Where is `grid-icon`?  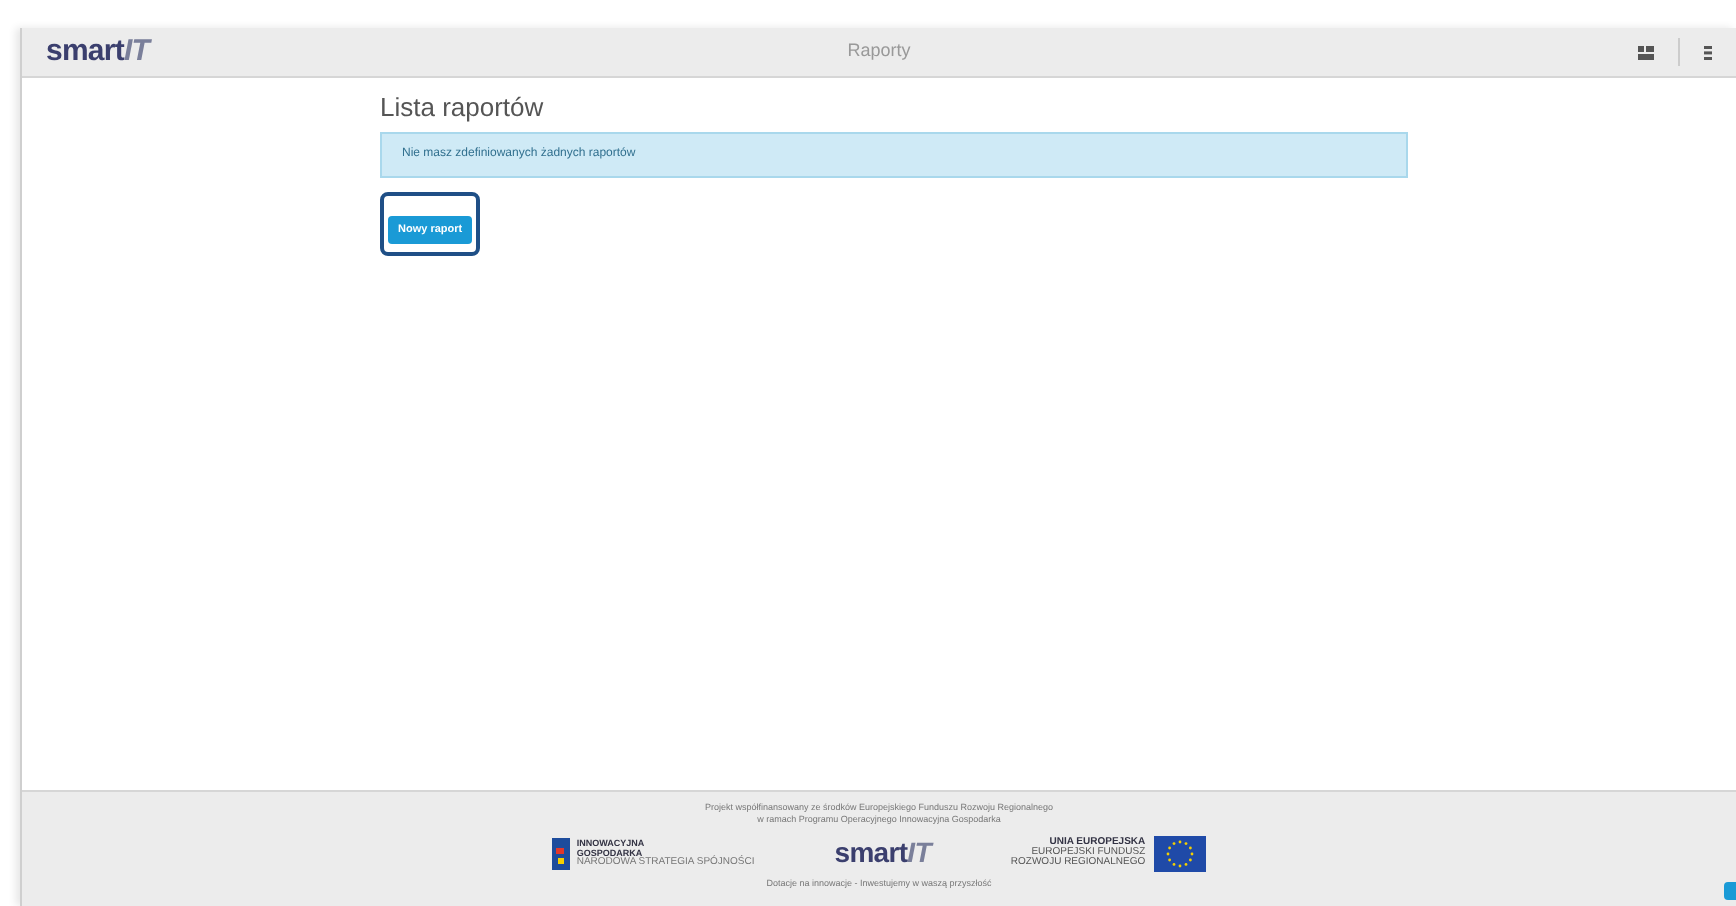
grid-icon is located at coordinates (1646, 52).